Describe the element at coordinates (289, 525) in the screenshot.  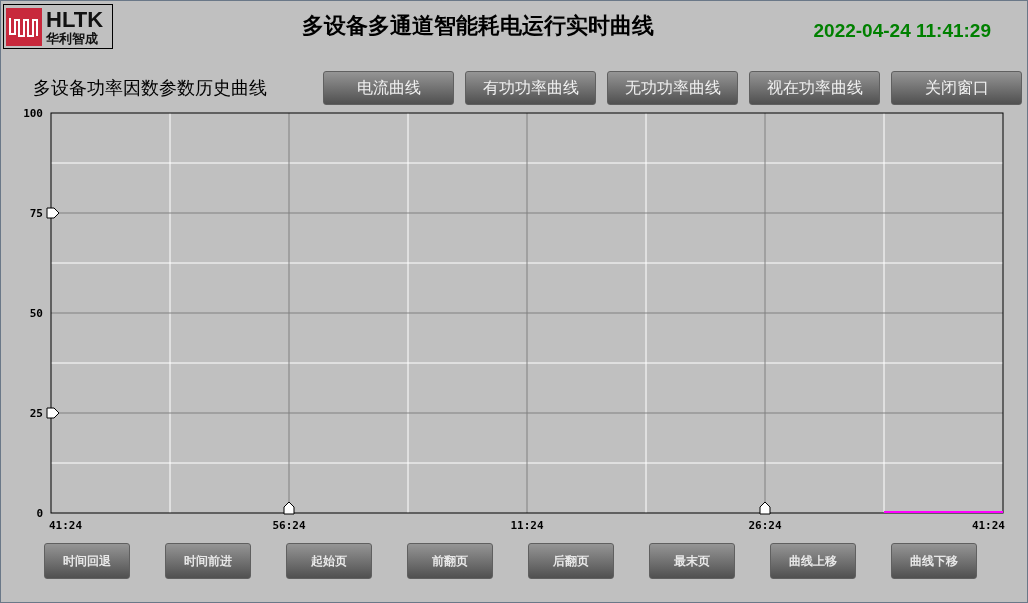
I see `x-tick-label: 56:24` at that location.